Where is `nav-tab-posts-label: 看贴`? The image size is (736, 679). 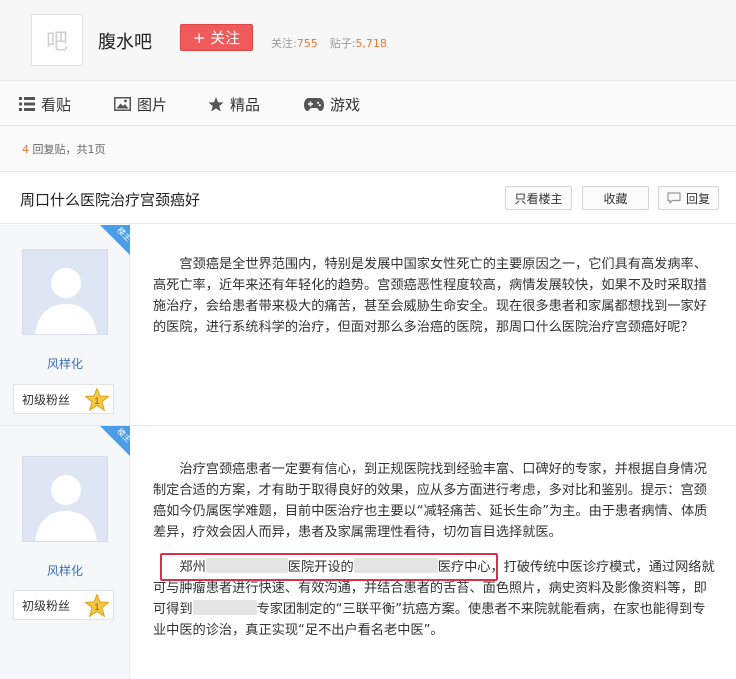
nav-tab-posts-label: 看贴 is located at coordinates (56, 104).